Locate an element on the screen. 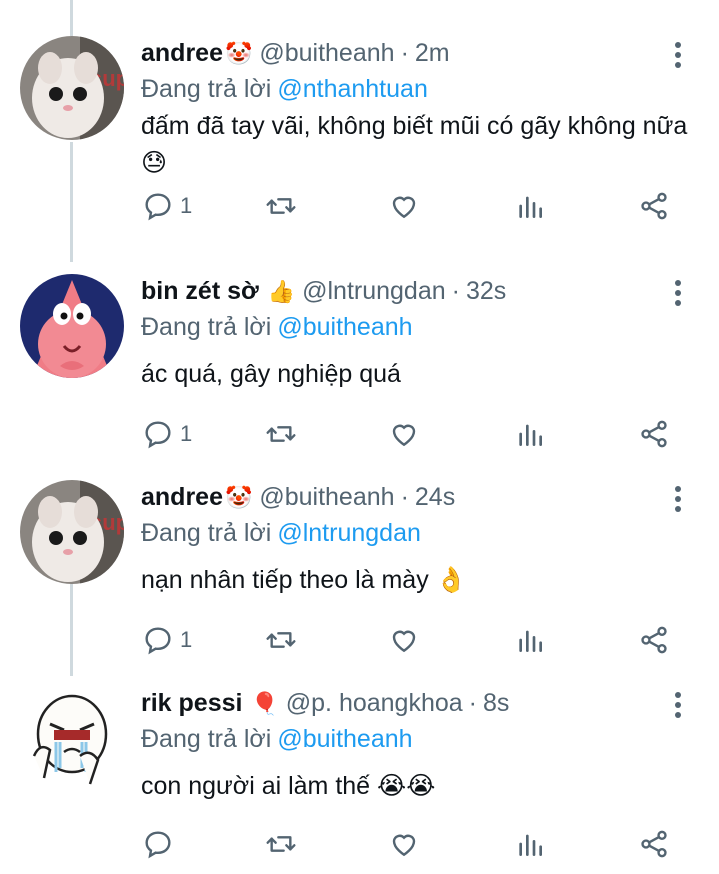 Image resolution: width=719 pixels, height=874 pixels. tweet-text: ác quá, gây nghiệp quá is located at coordinates (271, 374).